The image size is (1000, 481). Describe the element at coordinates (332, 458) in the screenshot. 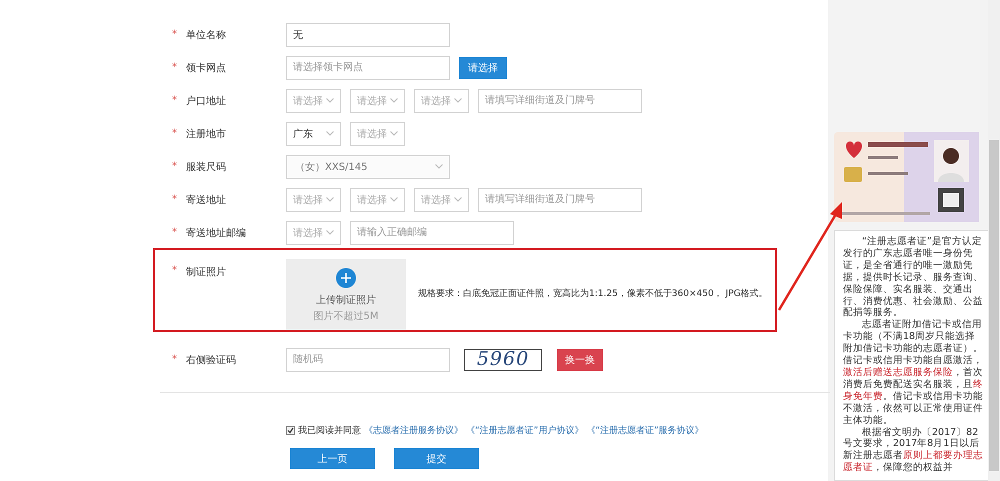

I see `form-button: 上一页` at that location.